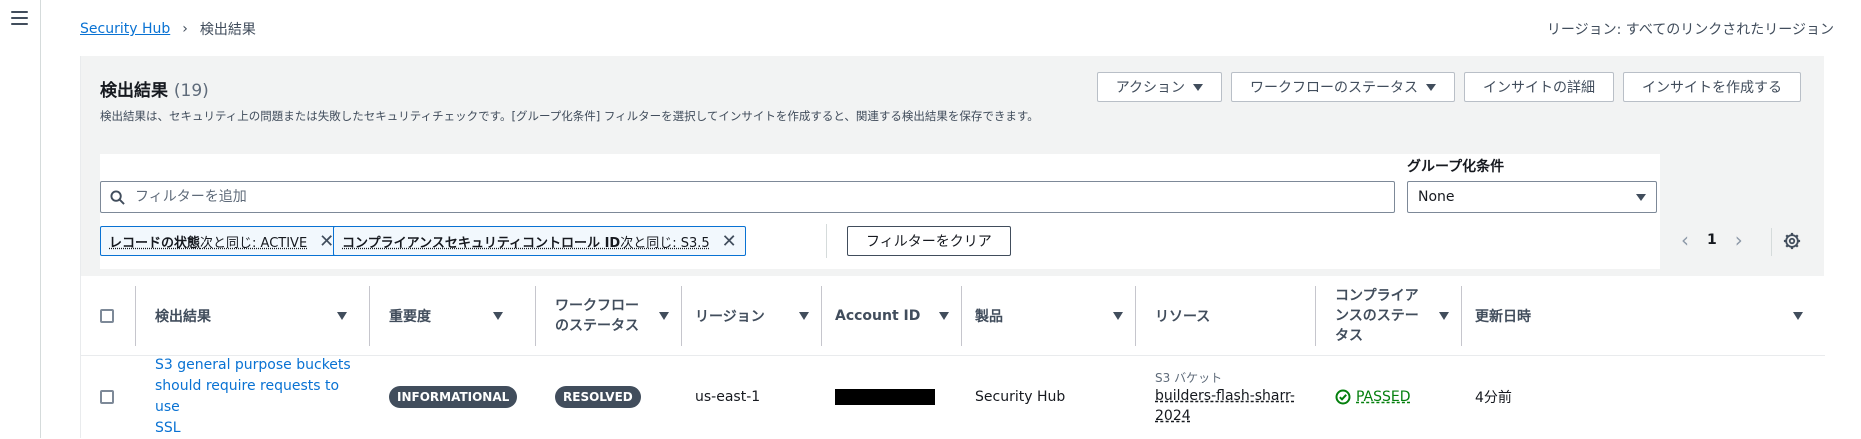  I want to click on column-account-id: Account ID, so click(898, 316).